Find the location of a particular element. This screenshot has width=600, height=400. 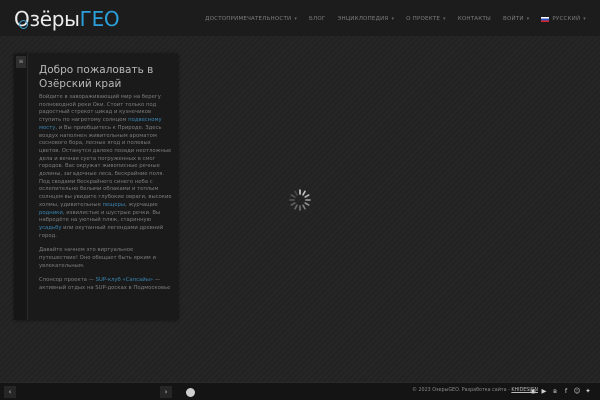

chevron-left-icon: ‹ is located at coordinates (10, 392).